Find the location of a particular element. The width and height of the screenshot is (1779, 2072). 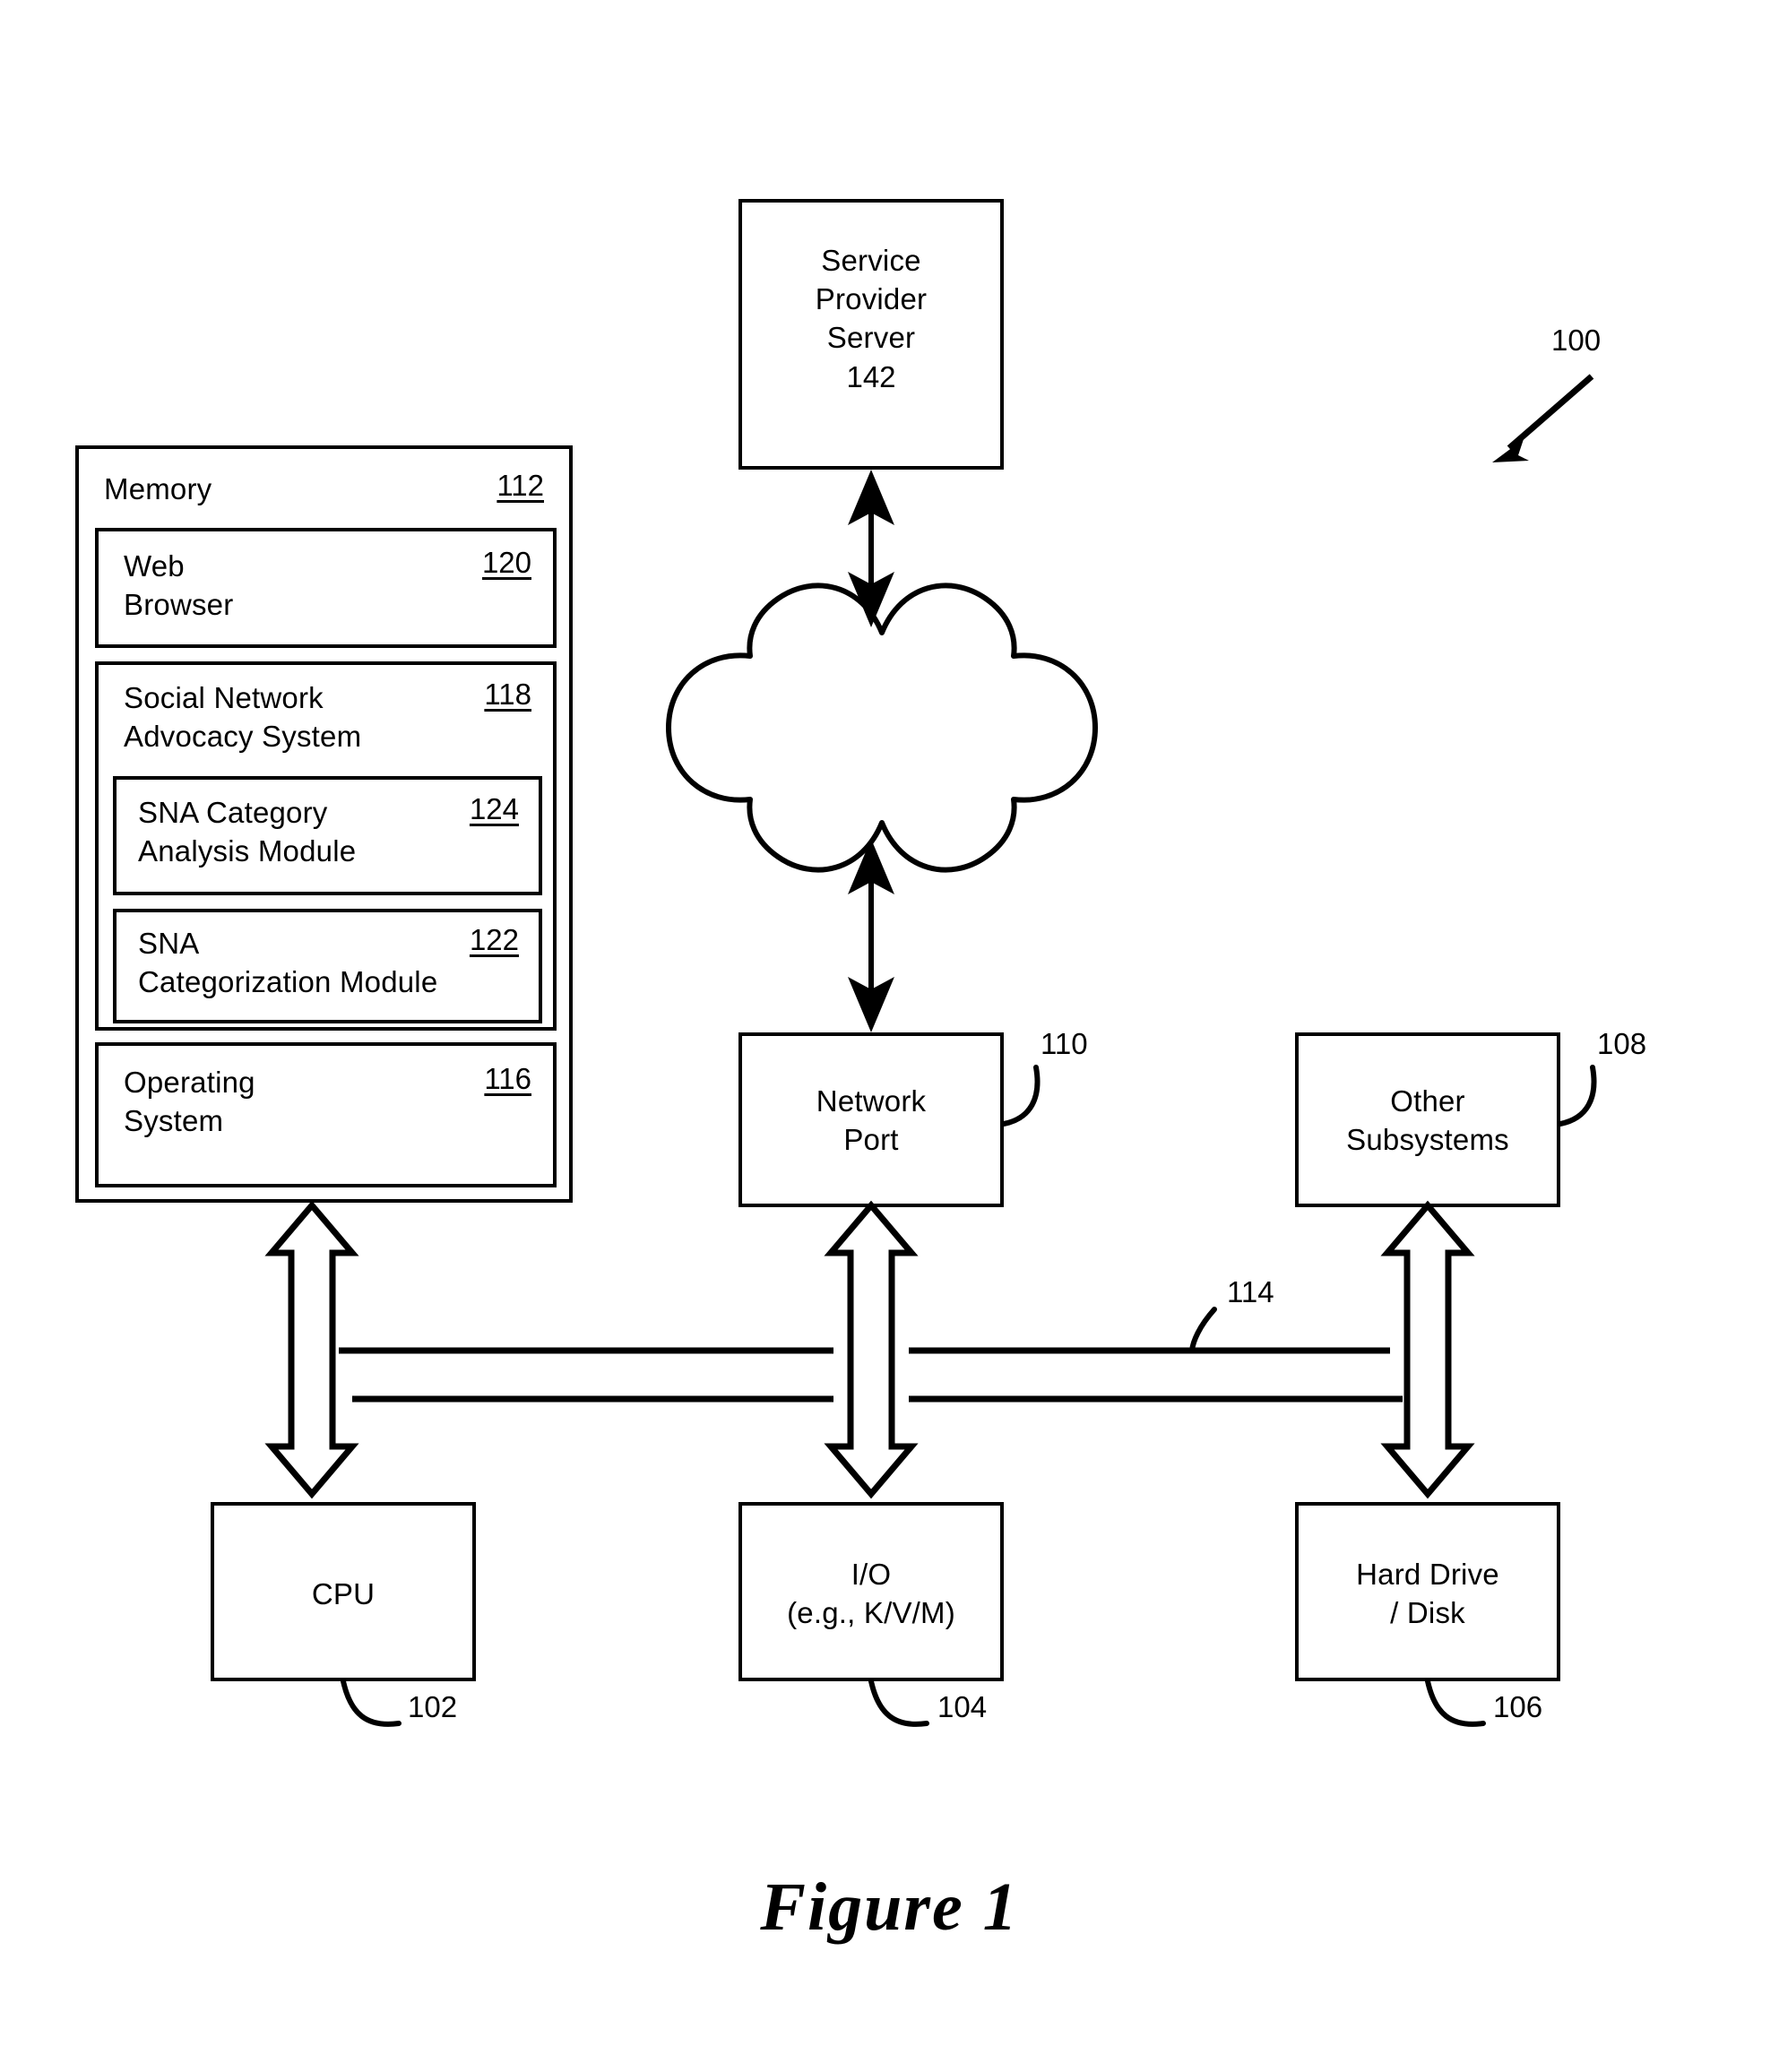

network-port-block: Network Port is located at coordinates (871, 1119).